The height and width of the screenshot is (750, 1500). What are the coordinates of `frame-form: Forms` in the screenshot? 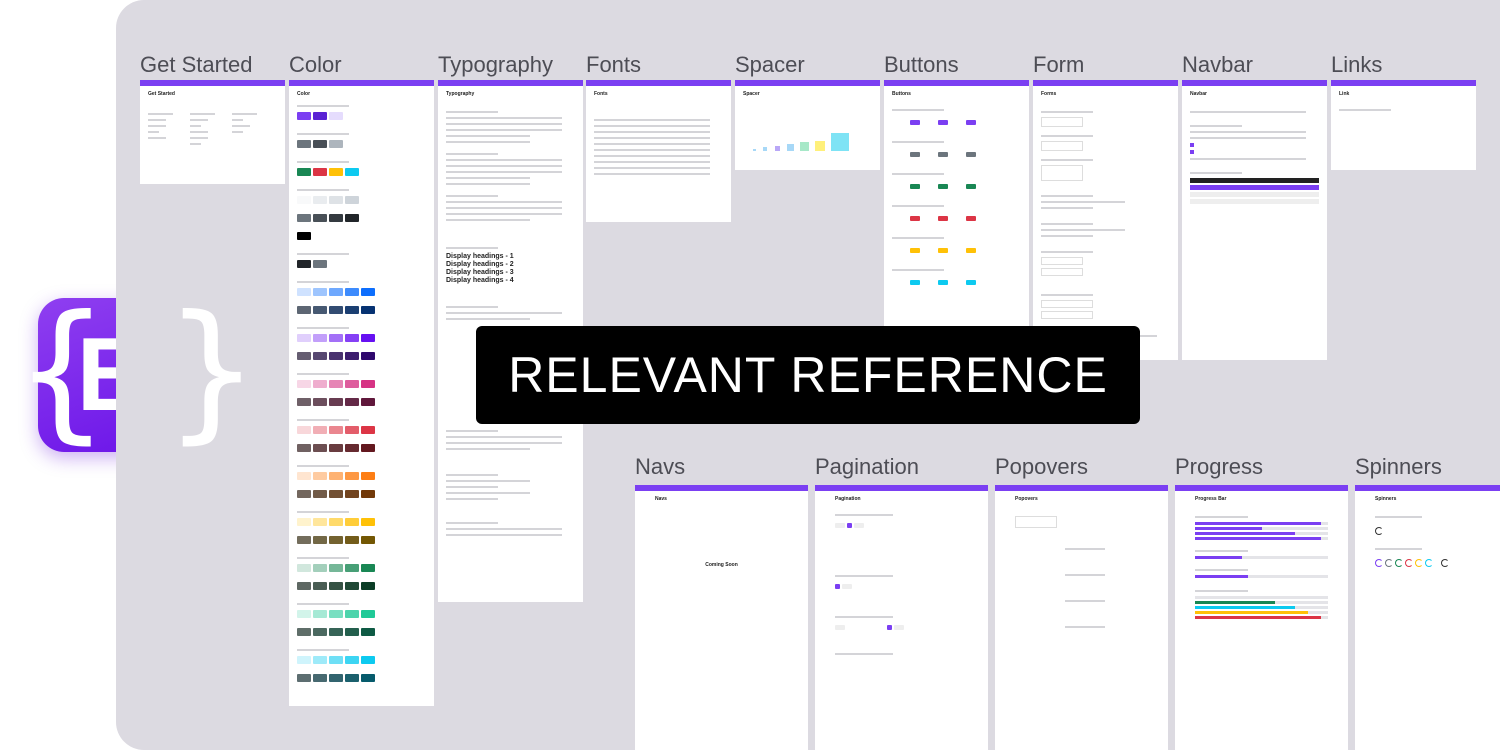 It's located at (1105, 220).